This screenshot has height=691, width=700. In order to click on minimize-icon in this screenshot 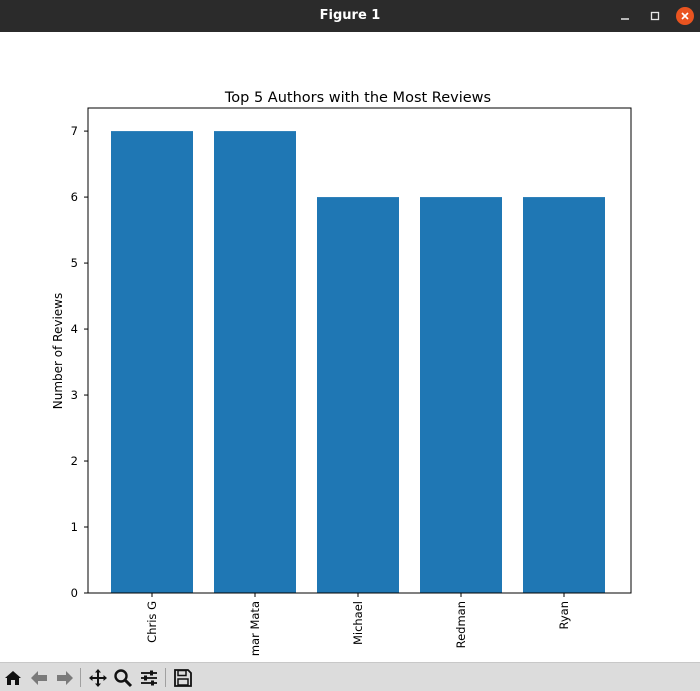, I will do `click(625, 16)`.